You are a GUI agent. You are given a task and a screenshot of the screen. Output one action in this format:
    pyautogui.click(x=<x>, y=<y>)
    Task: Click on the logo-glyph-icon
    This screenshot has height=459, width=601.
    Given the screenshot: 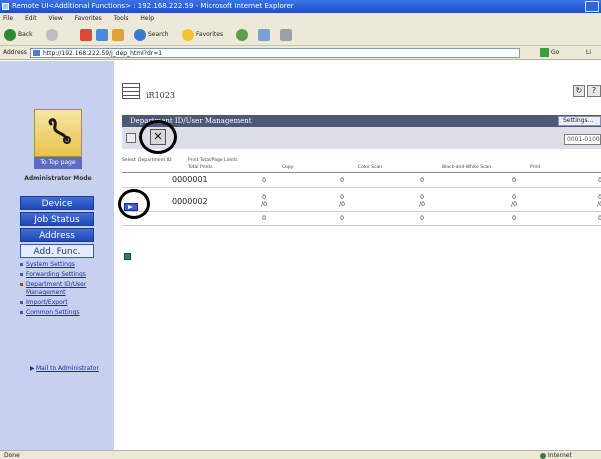 What is the action you would take?
    pyautogui.click(x=59, y=131)
    